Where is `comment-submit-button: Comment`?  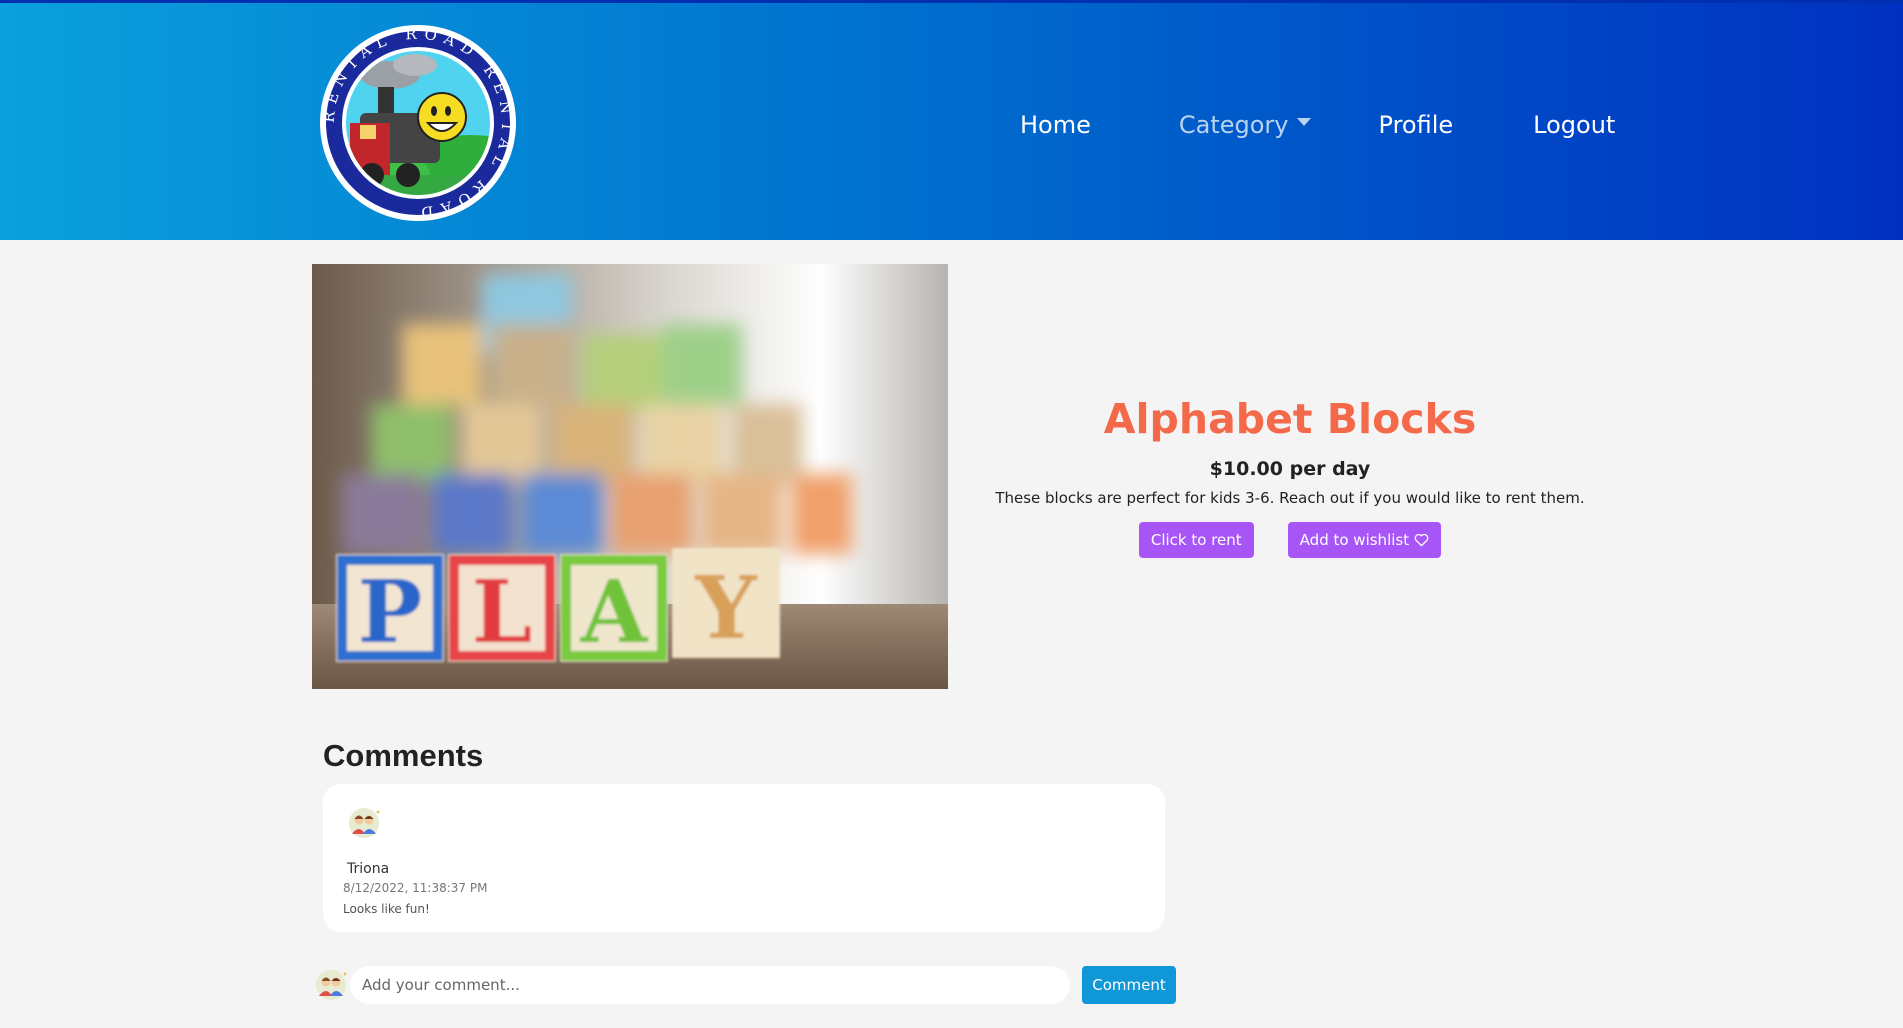 comment-submit-button: Comment is located at coordinates (1129, 985).